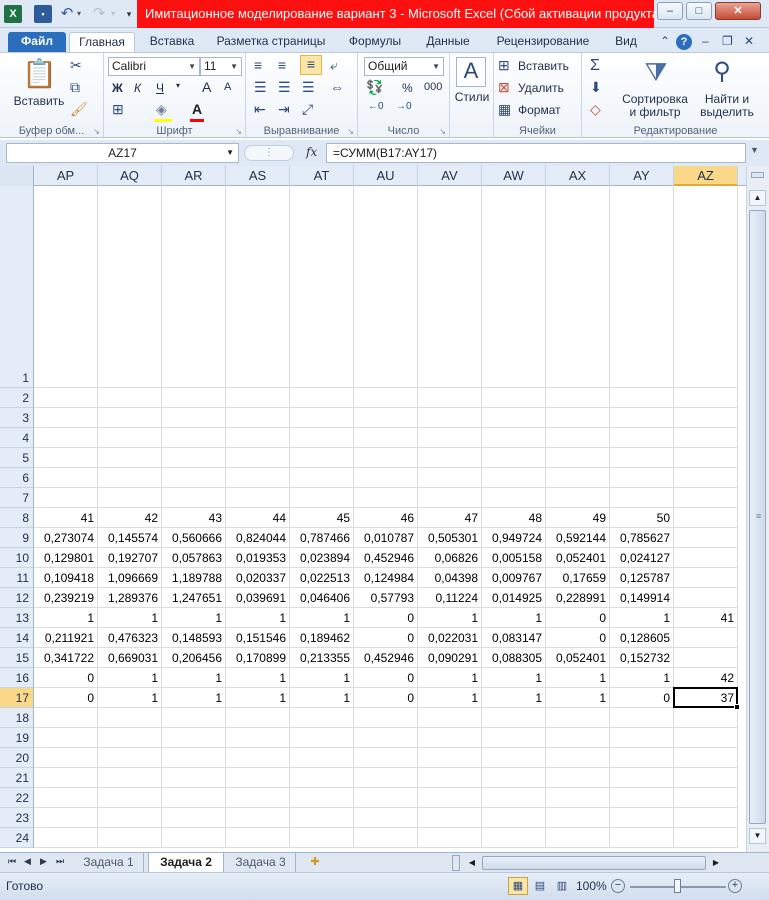  Describe the element at coordinates (261, 863) in the screenshot. I see `sheet-tab: Задача 3` at that location.